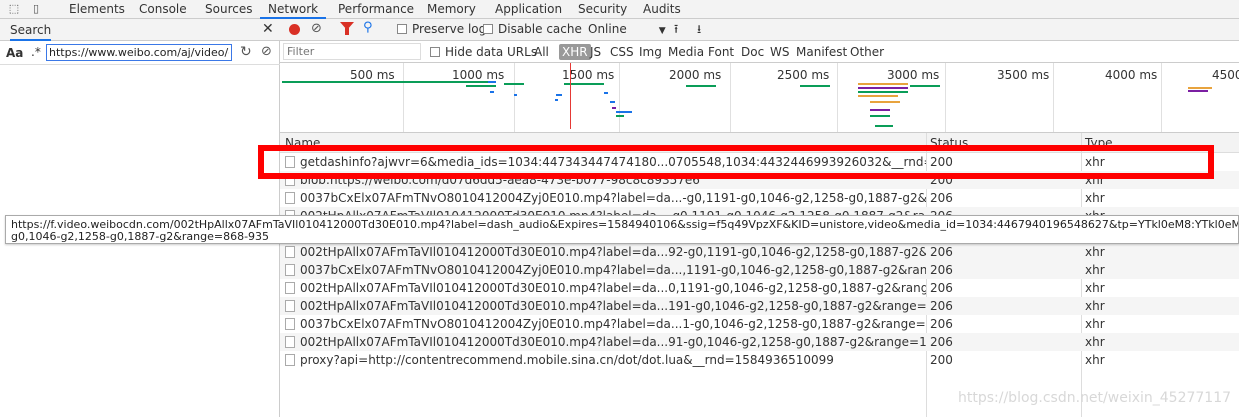  I want to click on preserve-log-checkbox: Preserve log, so click(441, 29).